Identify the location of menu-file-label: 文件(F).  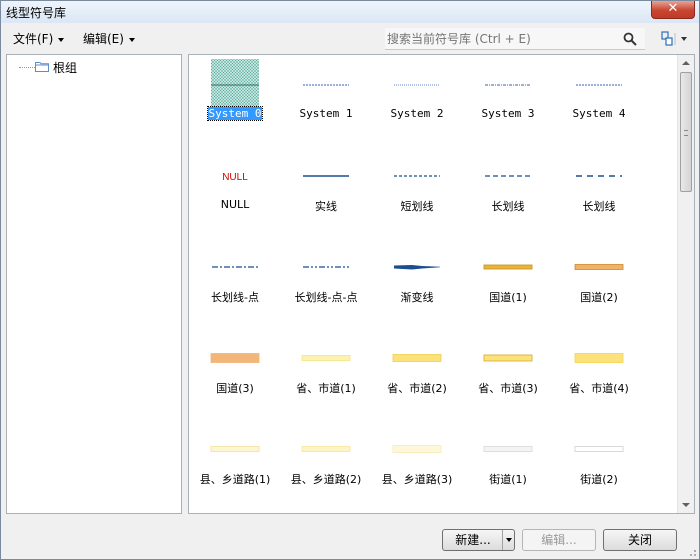
(33, 39).